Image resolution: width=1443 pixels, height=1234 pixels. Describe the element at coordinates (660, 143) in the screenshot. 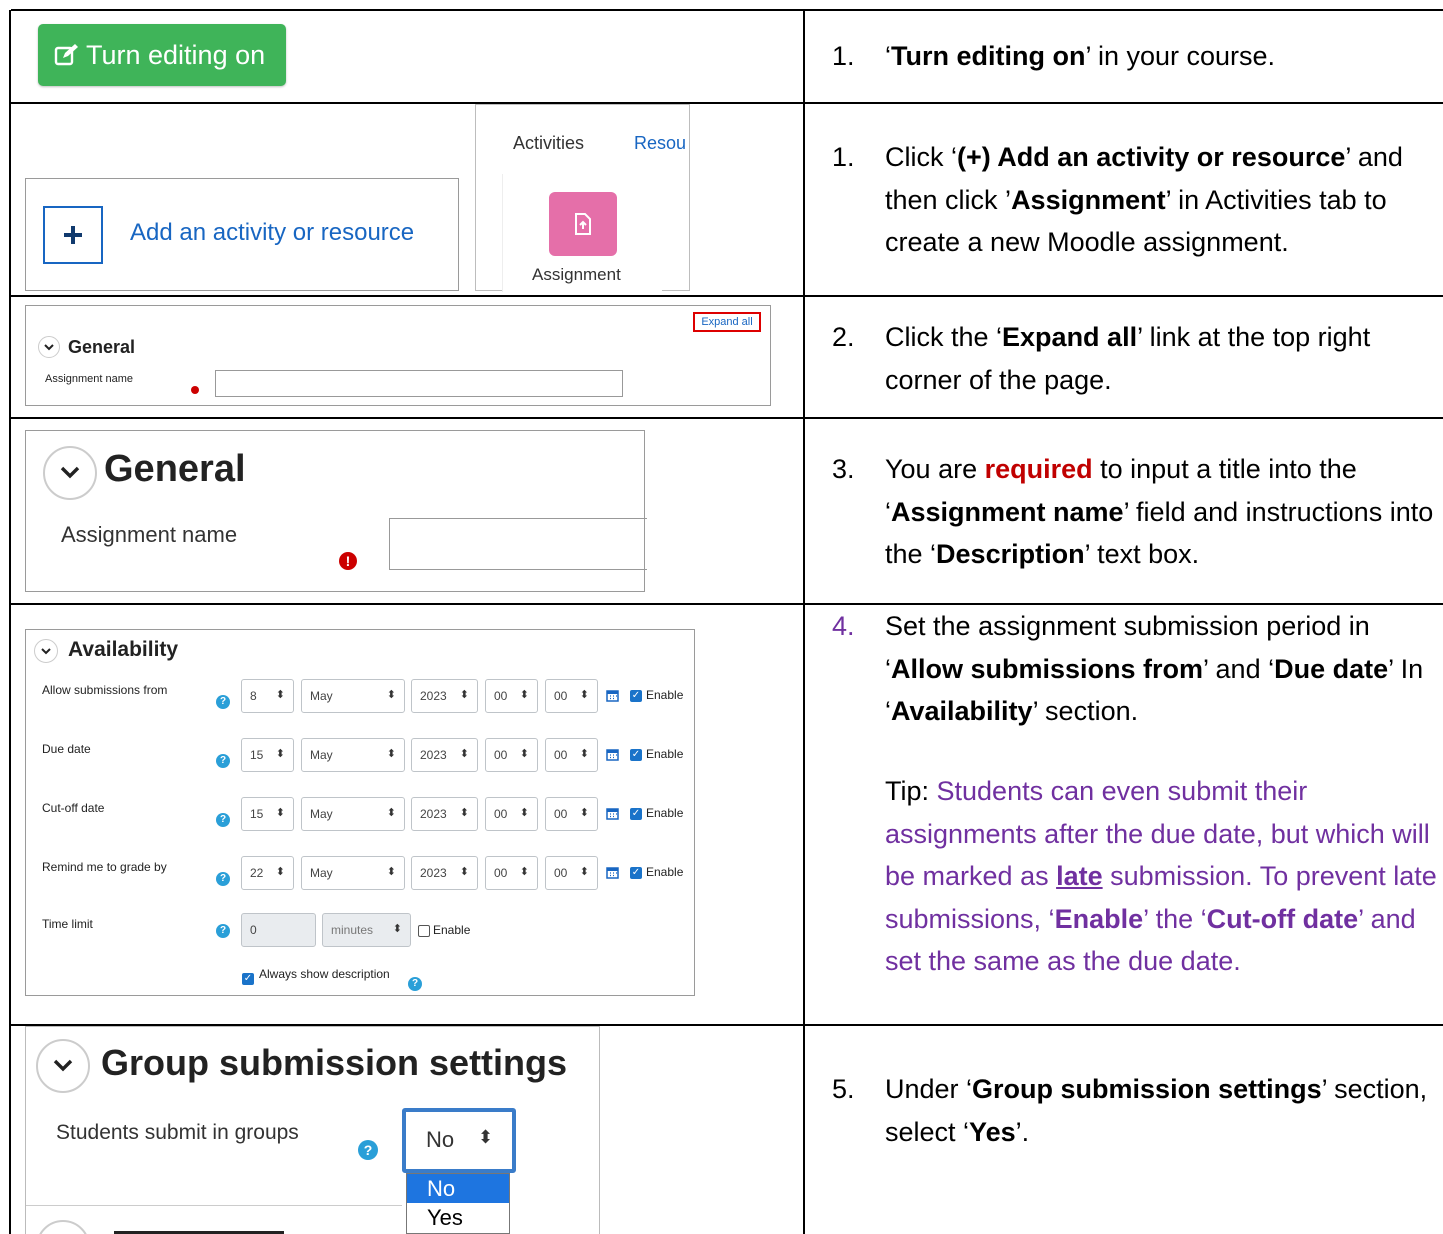

I see `tab-resources: Resou` at that location.